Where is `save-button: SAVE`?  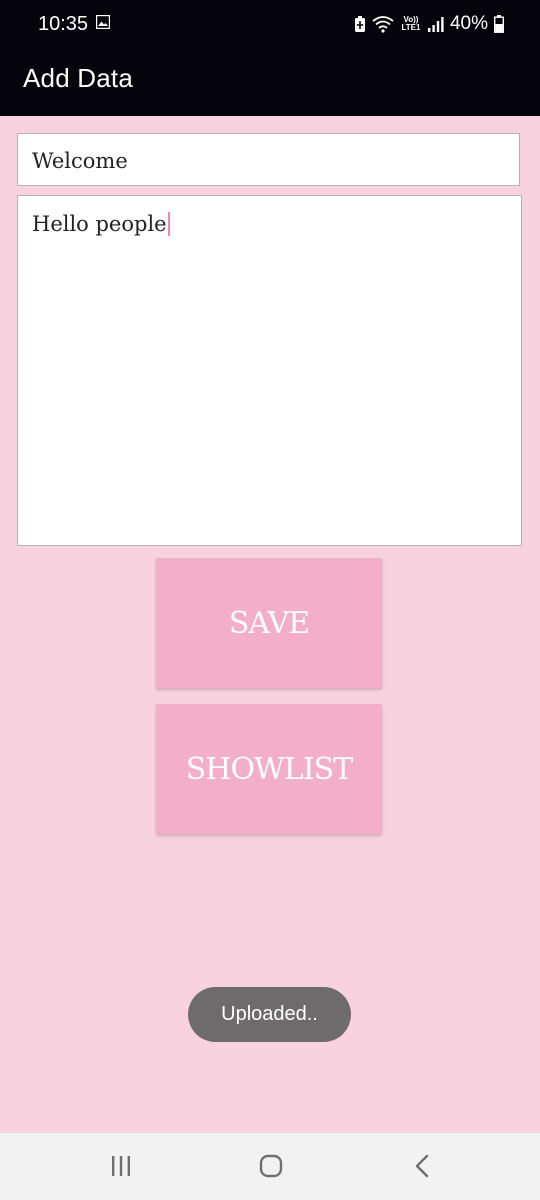 save-button: SAVE is located at coordinates (269, 623).